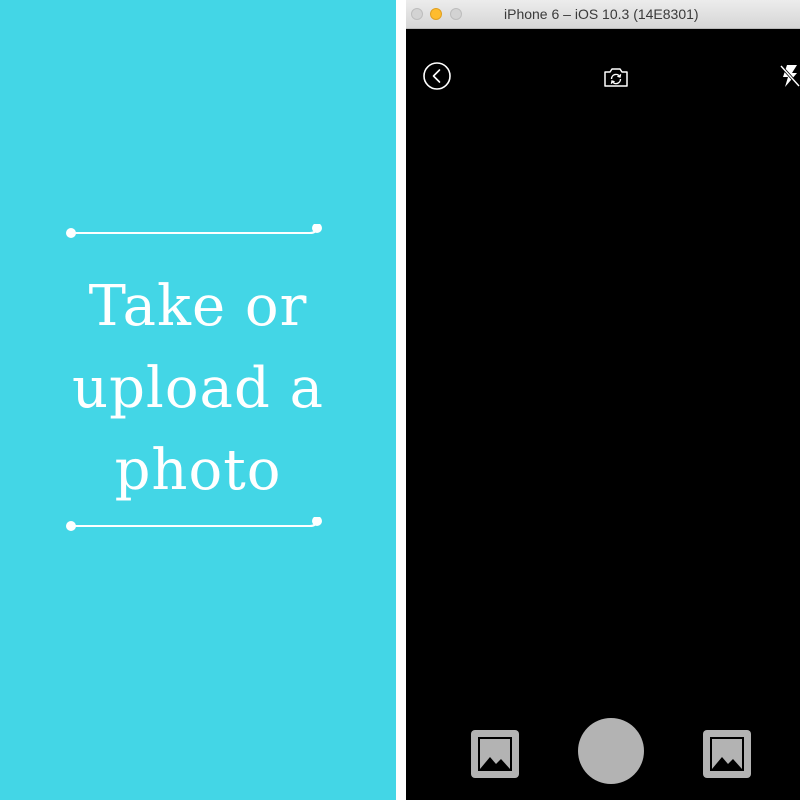  What do you see at coordinates (611, 751) in the screenshot?
I see `shutter-button` at bounding box center [611, 751].